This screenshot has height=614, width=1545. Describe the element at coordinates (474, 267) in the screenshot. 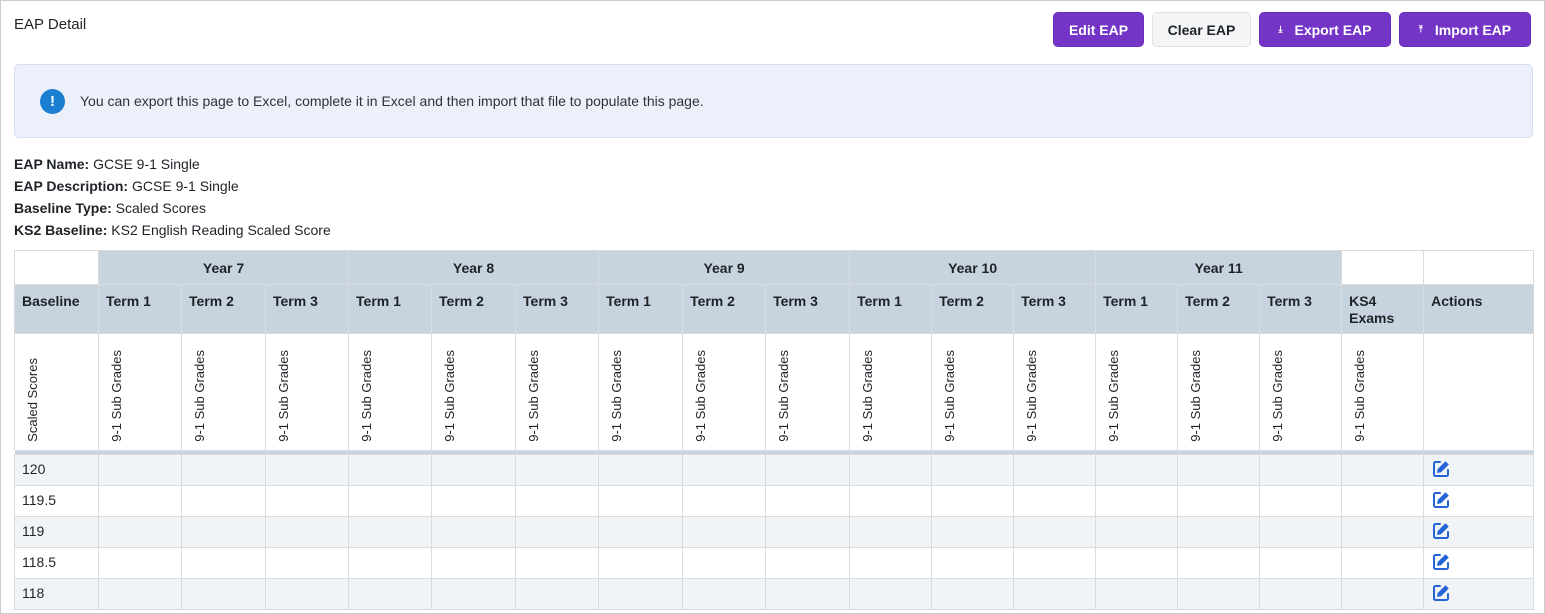

I see `year-header: Year 8` at that location.